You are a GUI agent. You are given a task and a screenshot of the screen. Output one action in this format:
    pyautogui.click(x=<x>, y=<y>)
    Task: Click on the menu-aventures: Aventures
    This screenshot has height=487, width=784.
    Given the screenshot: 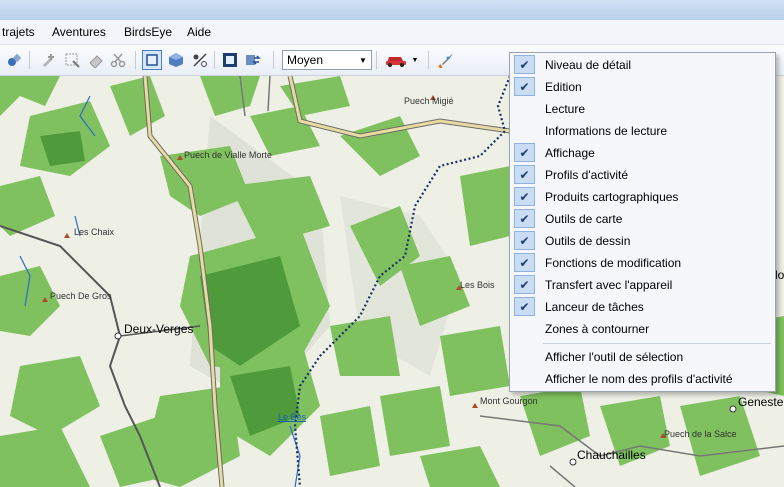 What is the action you would take?
    pyautogui.click(x=79, y=32)
    